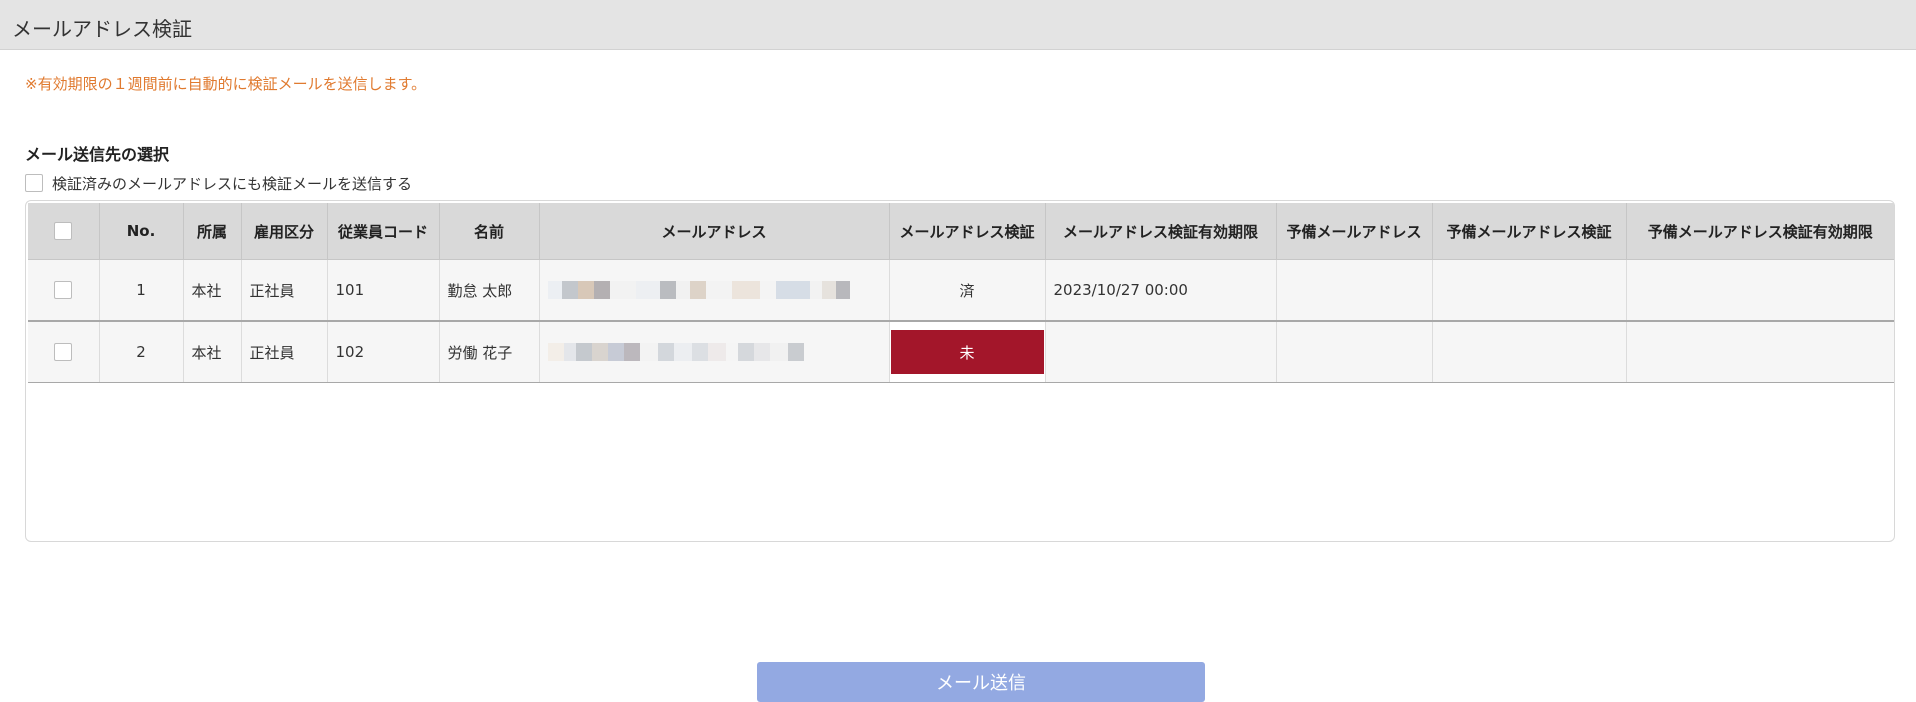  I want to click on include-verified-checkbox, so click(34, 183).